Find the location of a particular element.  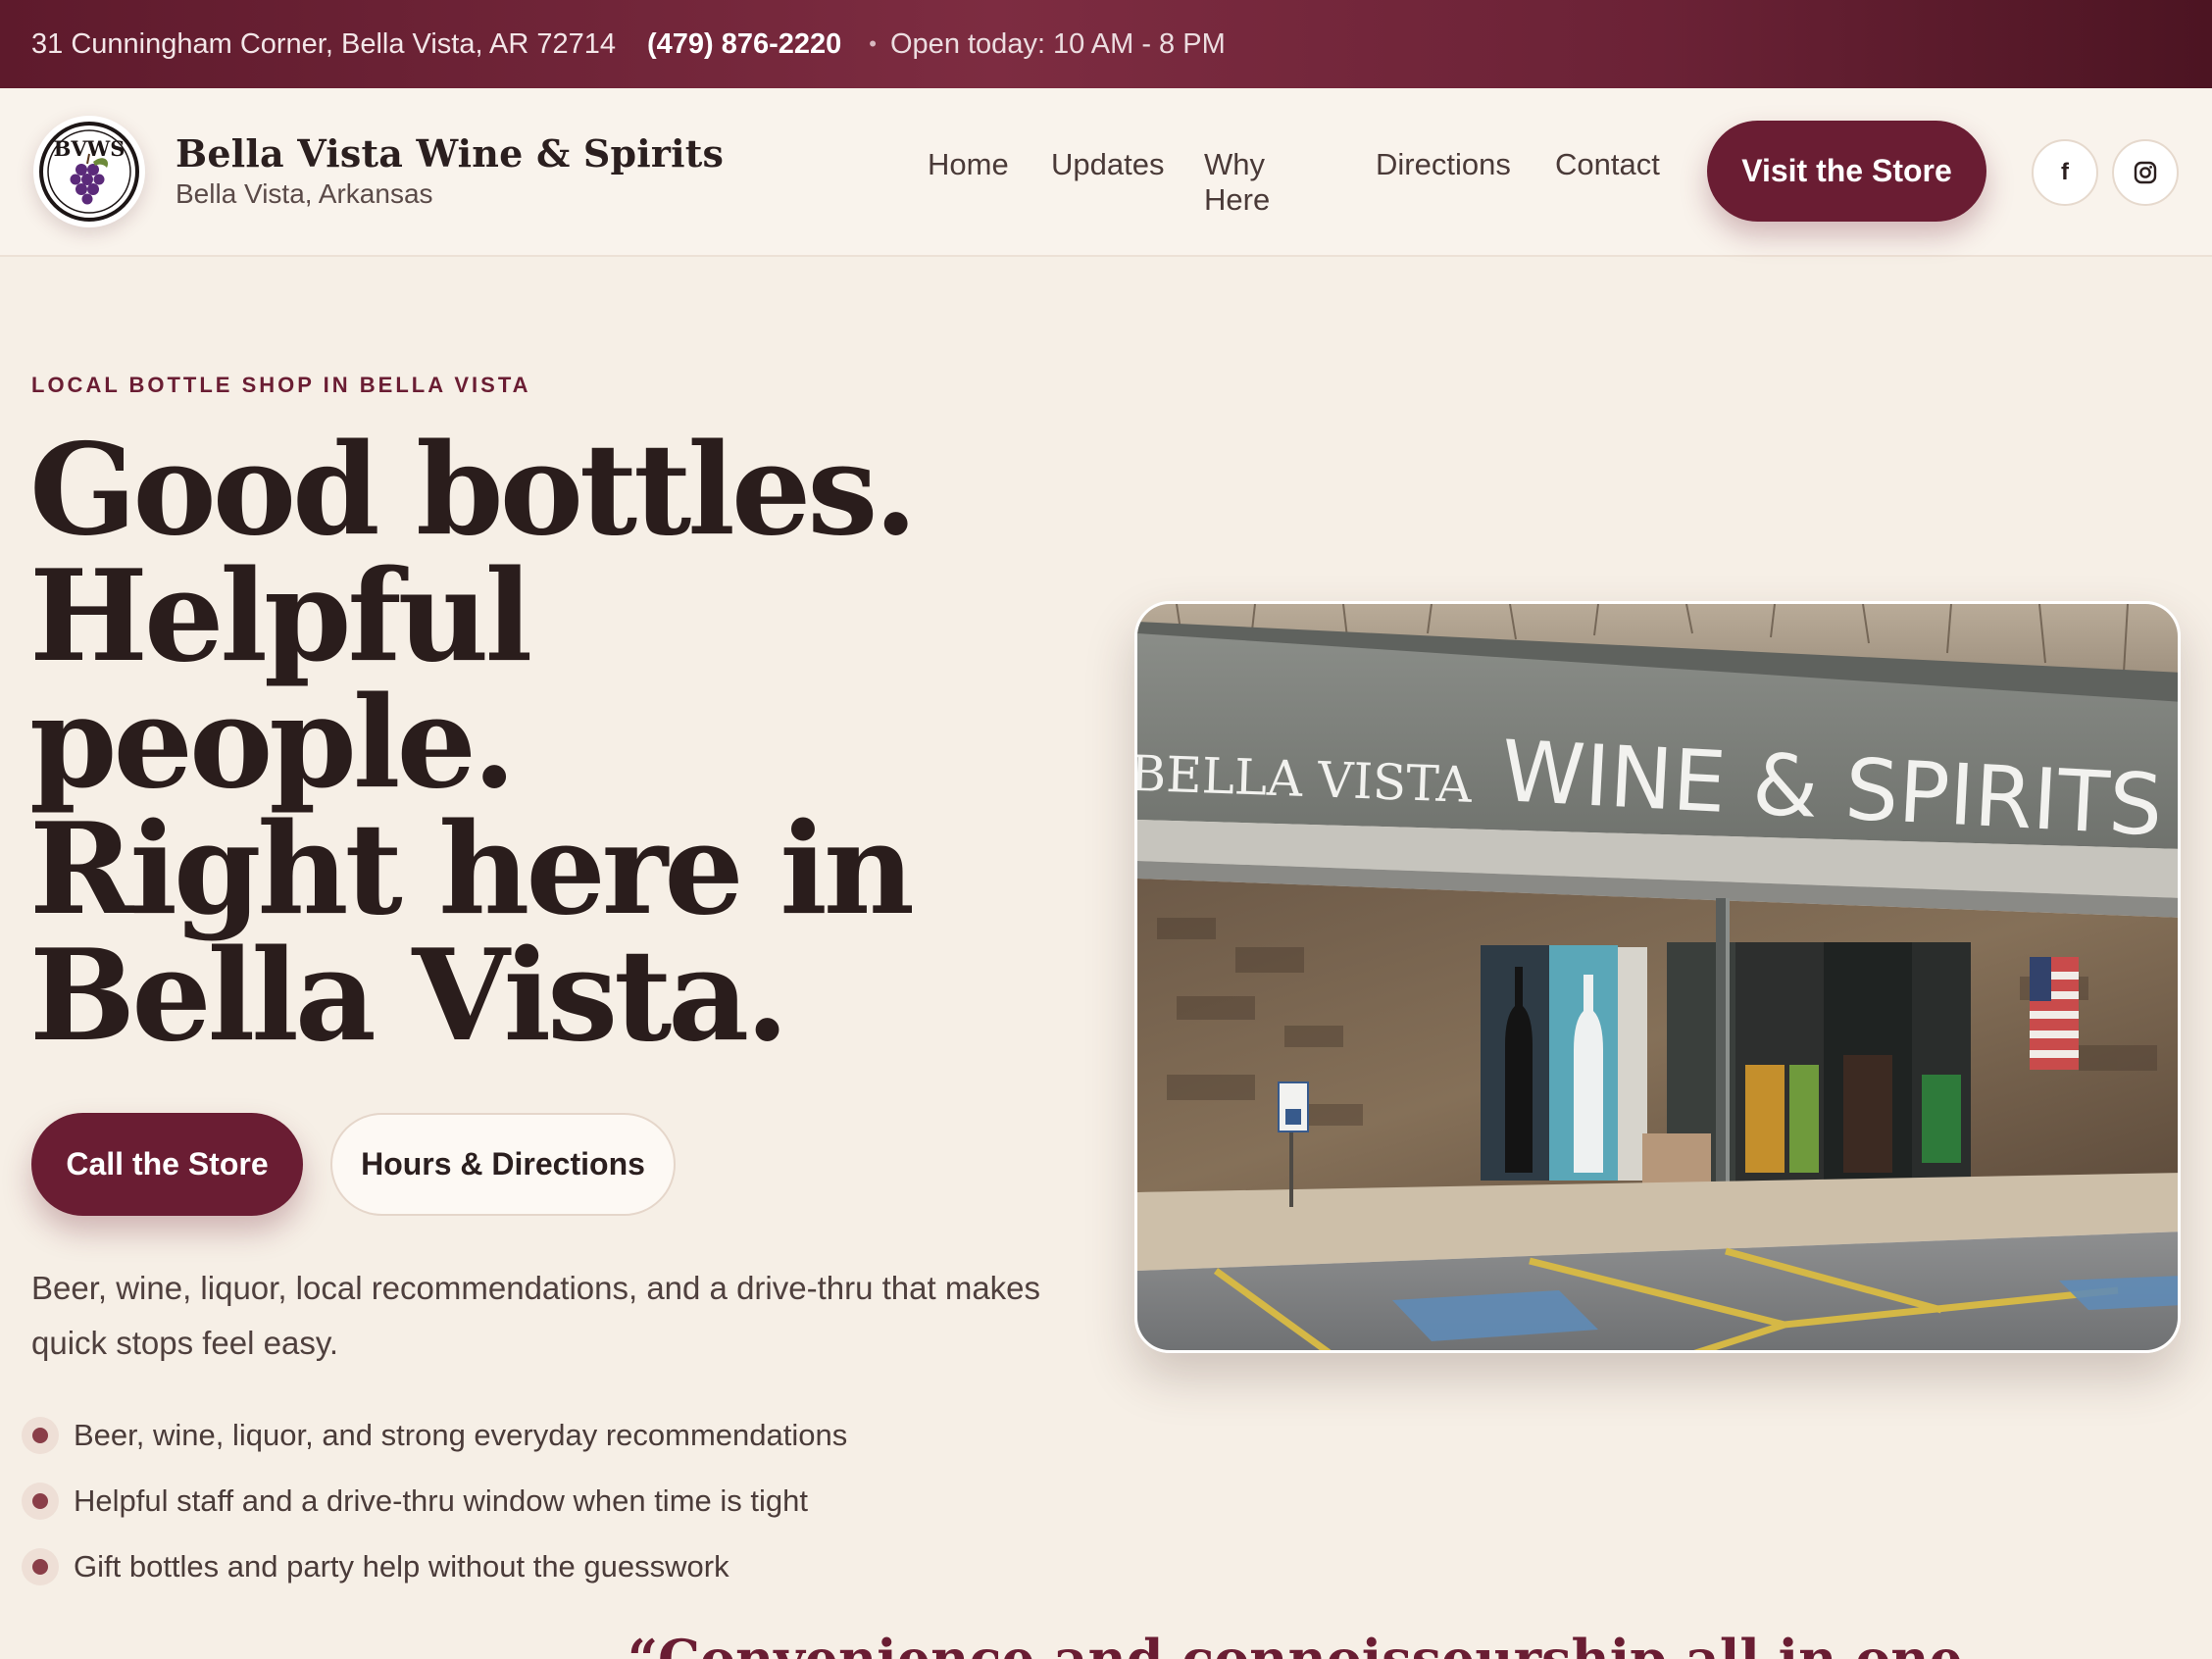

nav-why-here: Why Here is located at coordinates (1237, 182).